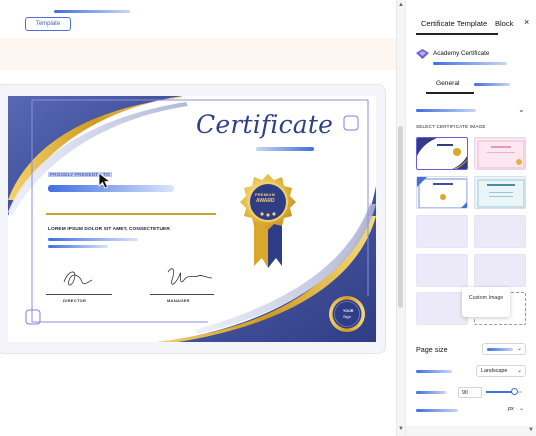 This screenshot has width=536, height=436. I want to click on diamond-icon, so click(422, 54).